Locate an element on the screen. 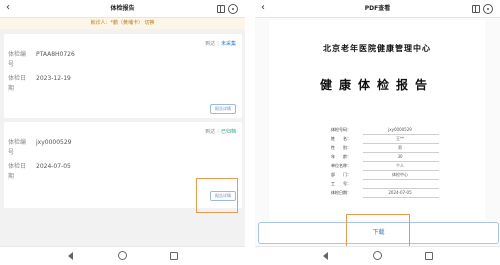 This screenshot has height=265, width=500. underline is located at coordinates (401, 197).